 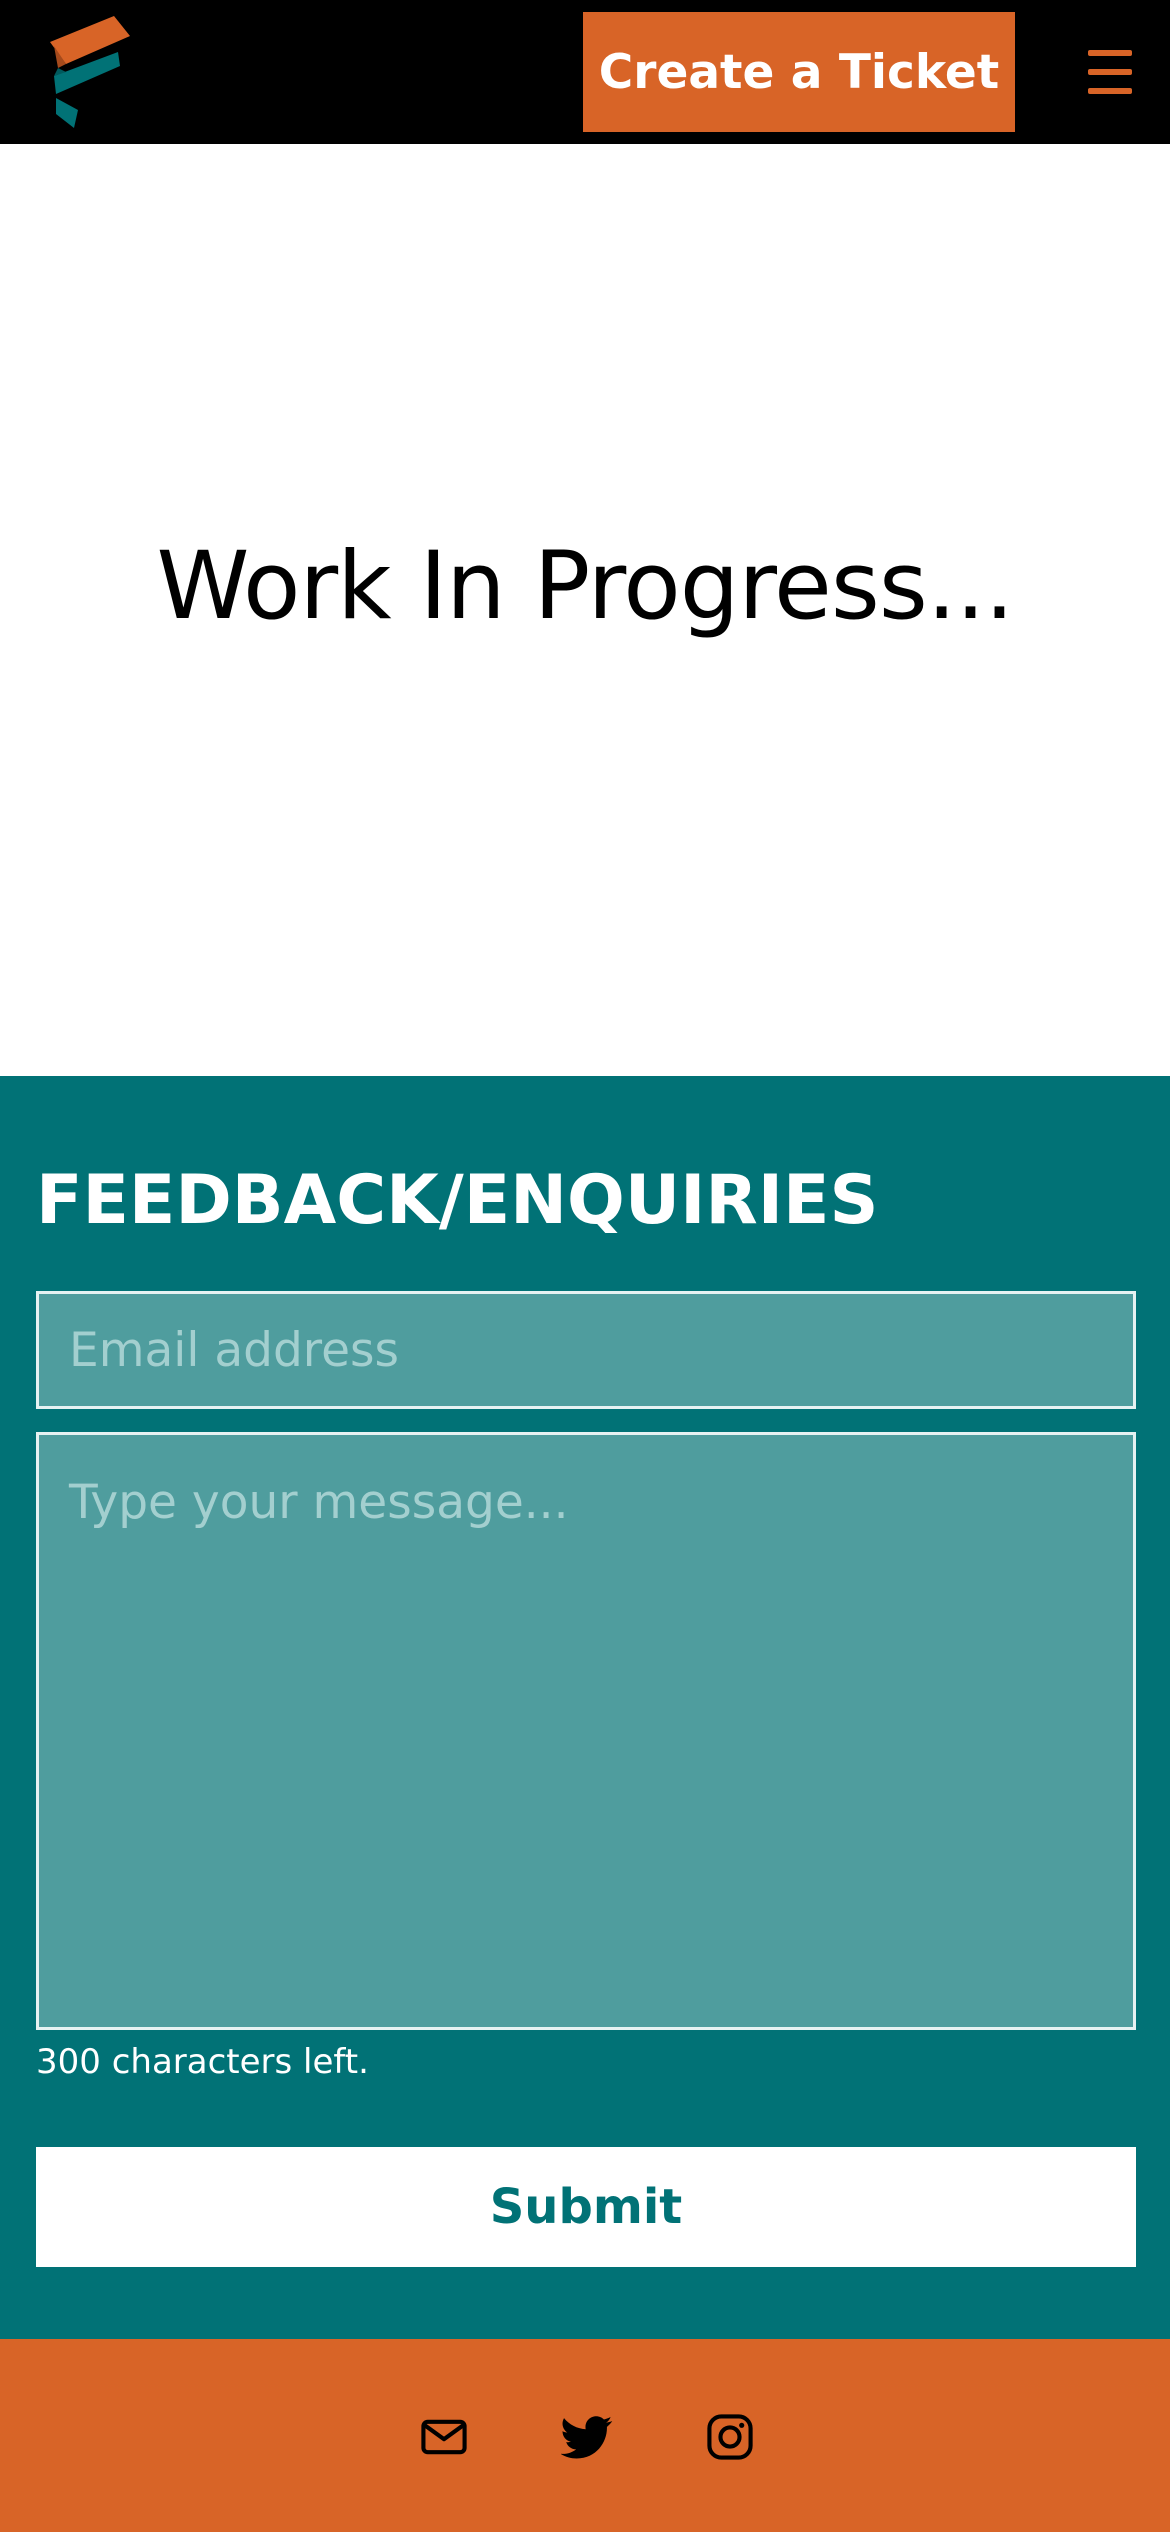 I want to click on email-link, so click(x=444, y=2437).